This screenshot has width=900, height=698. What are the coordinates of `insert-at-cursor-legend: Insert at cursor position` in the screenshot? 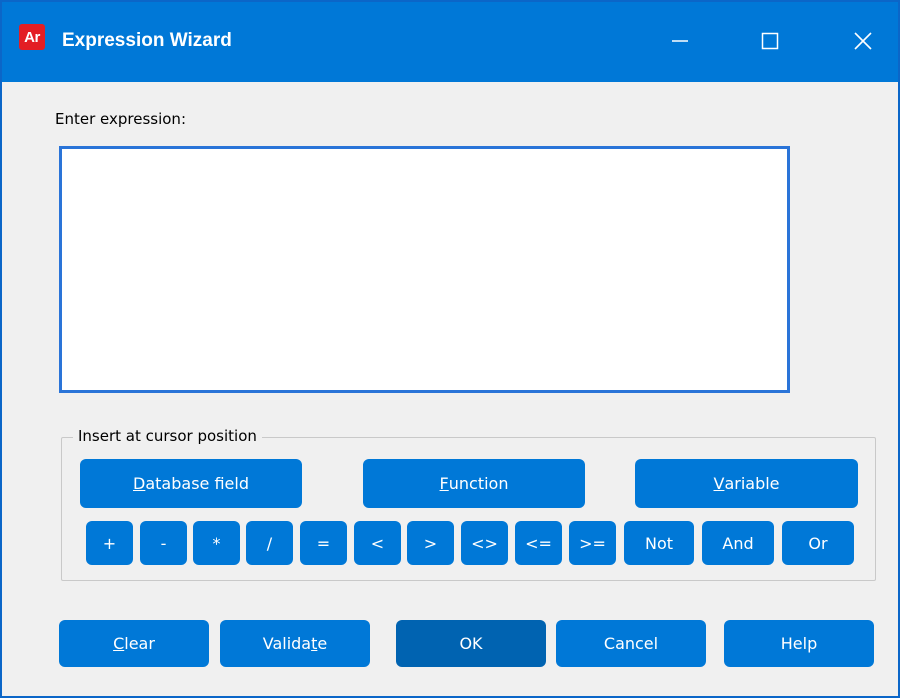 It's located at (167, 436).